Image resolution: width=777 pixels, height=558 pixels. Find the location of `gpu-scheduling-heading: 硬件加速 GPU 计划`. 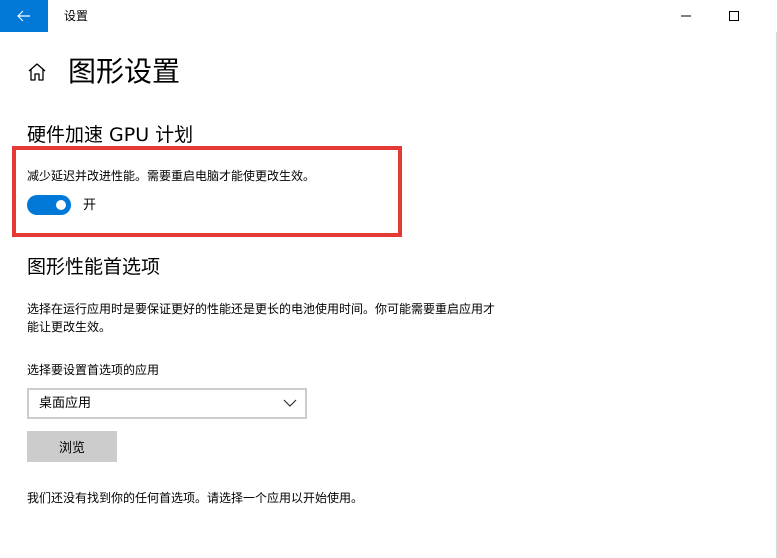

gpu-scheduling-heading: 硬件加速 GPU 计划 is located at coordinates (110, 135).